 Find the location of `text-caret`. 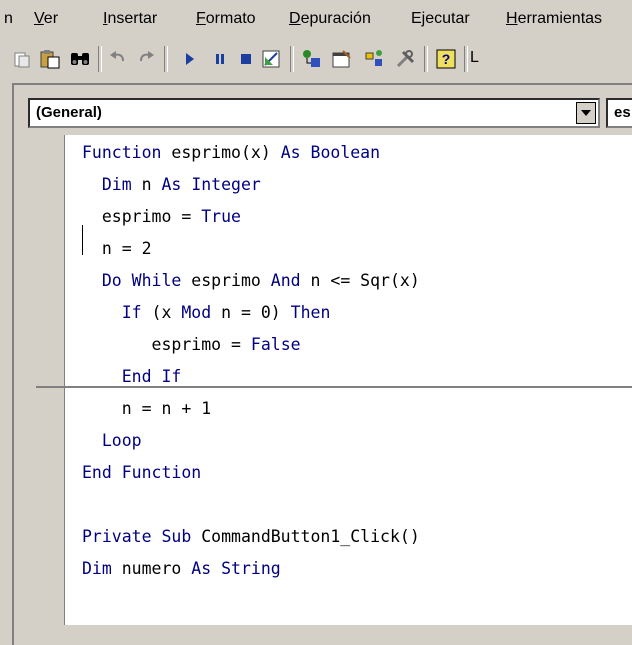

text-caret is located at coordinates (82, 240).